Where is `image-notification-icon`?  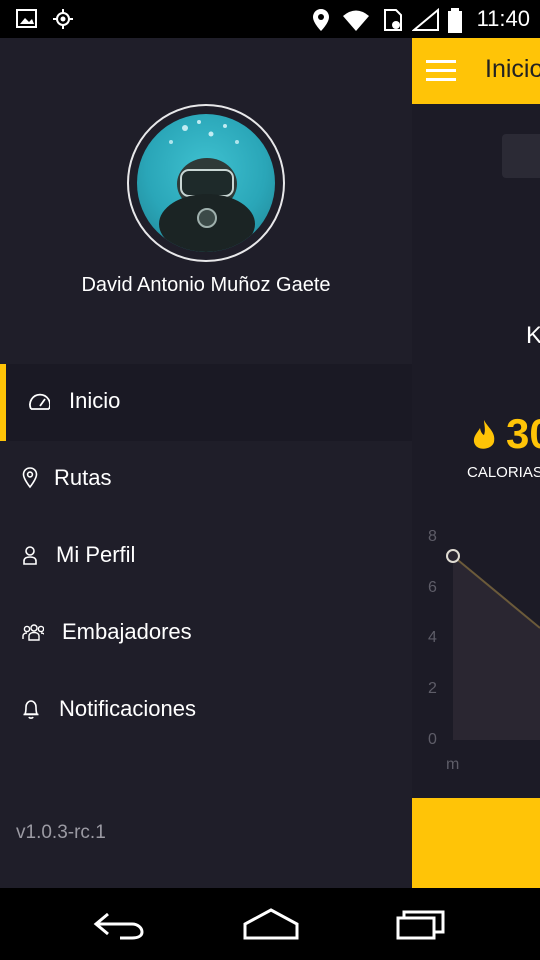
image-notification-icon is located at coordinates (26, 18).